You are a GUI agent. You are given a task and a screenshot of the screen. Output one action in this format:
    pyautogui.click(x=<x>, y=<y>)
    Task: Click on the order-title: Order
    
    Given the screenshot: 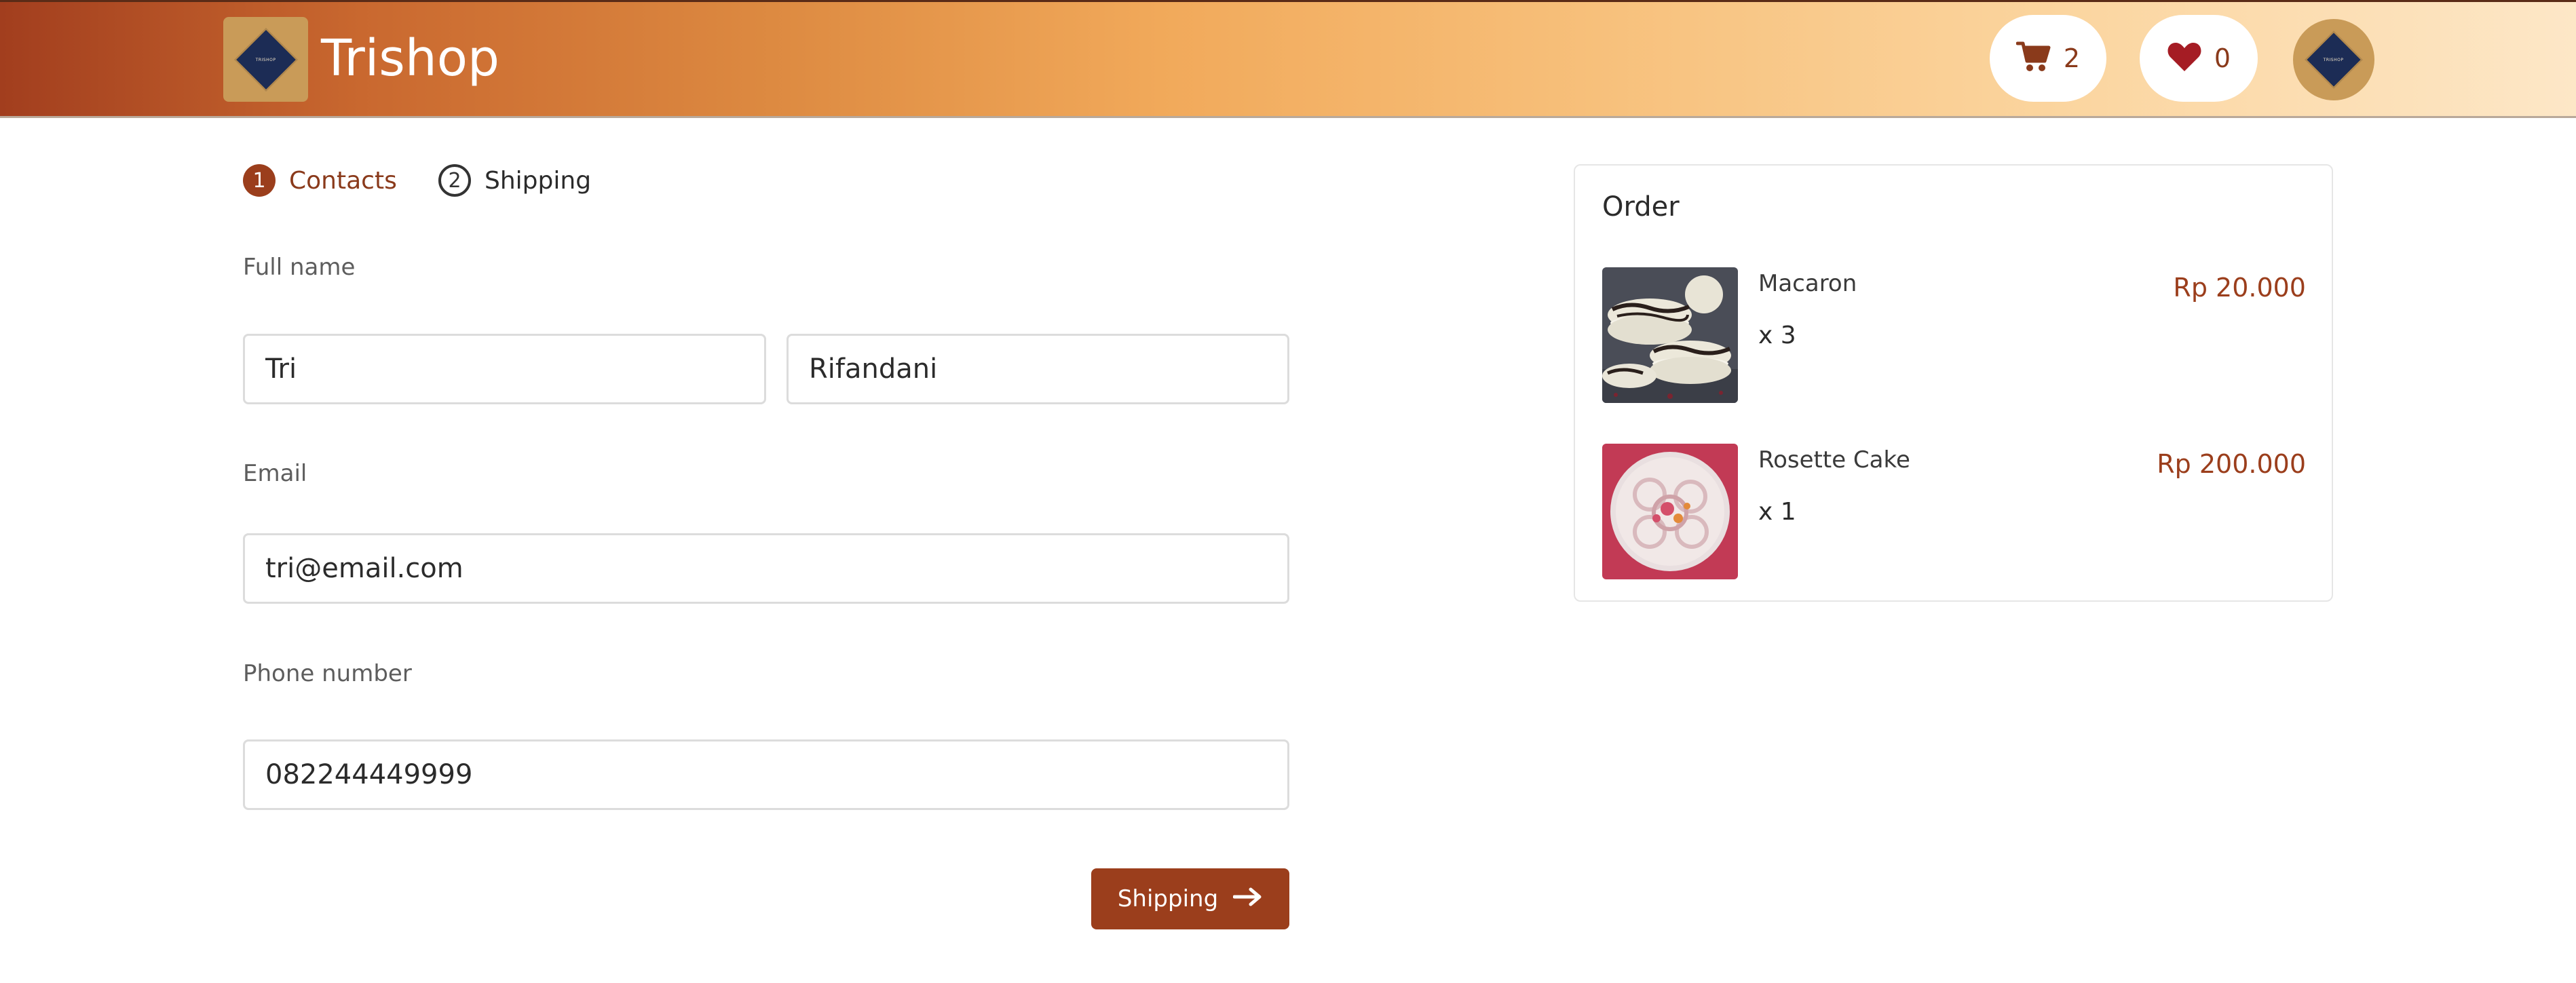 What is the action you would take?
    pyautogui.click(x=1641, y=207)
    